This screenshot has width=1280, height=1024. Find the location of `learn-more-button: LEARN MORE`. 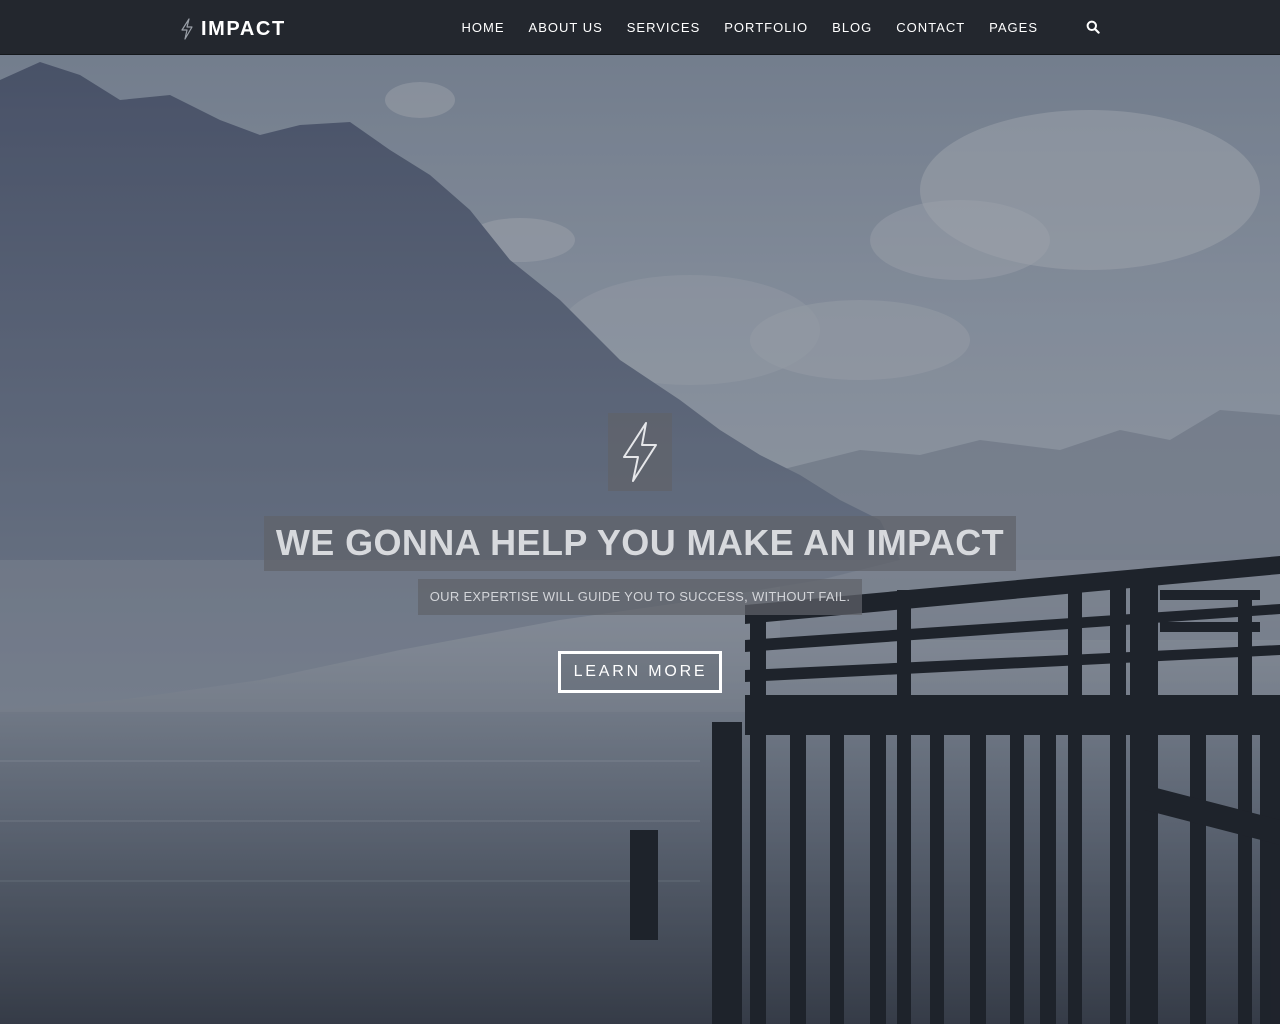

learn-more-button: LEARN MORE is located at coordinates (640, 672).